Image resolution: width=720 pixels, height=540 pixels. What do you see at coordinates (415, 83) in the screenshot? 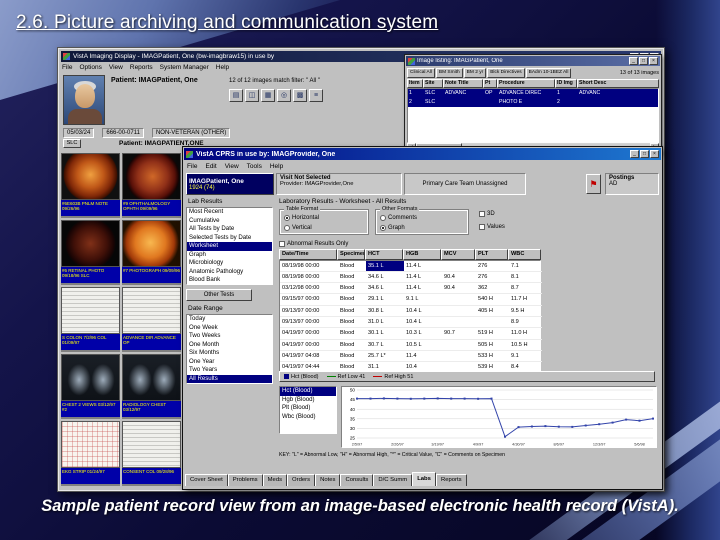
I see `column-header: Item` at bounding box center [415, 83].